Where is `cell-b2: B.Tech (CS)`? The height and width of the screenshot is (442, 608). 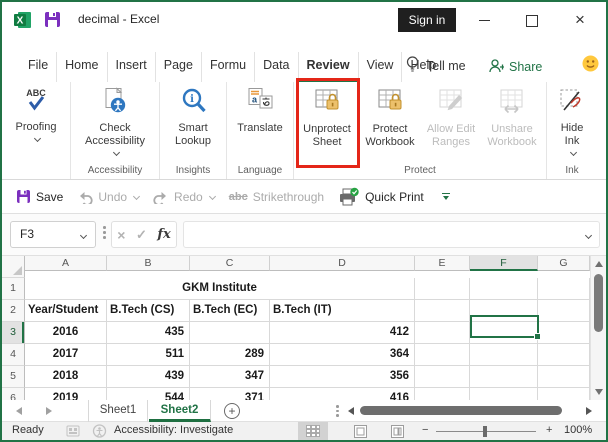 cell-b2: B.Tech (CS) is located at coordinates (148, 311).